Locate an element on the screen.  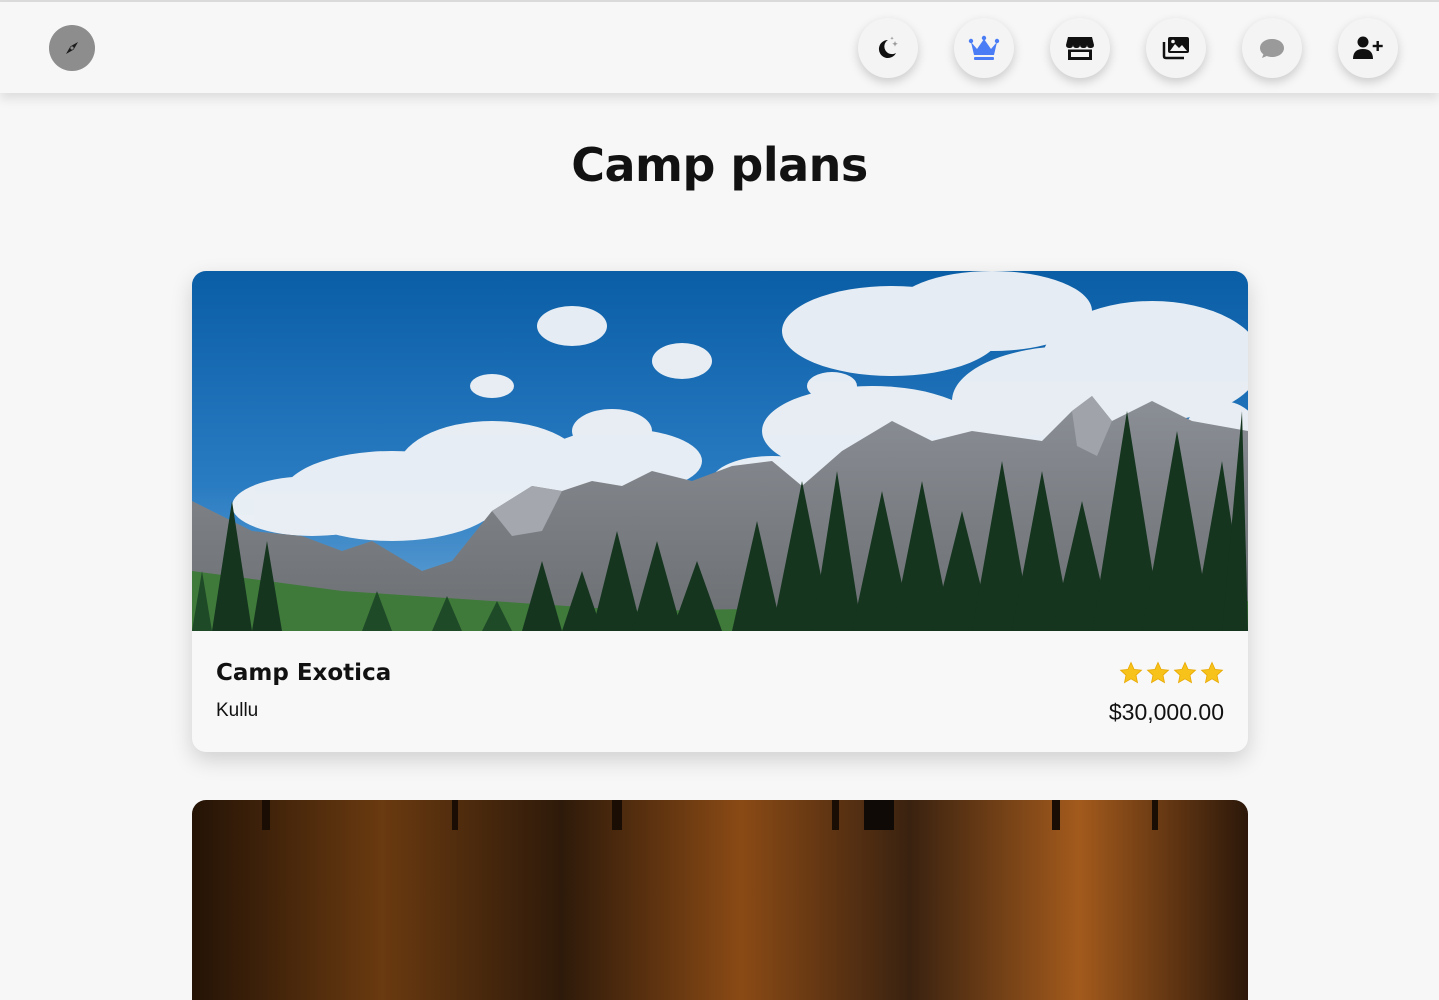
star-rating is located at coordinates (1171, 673).